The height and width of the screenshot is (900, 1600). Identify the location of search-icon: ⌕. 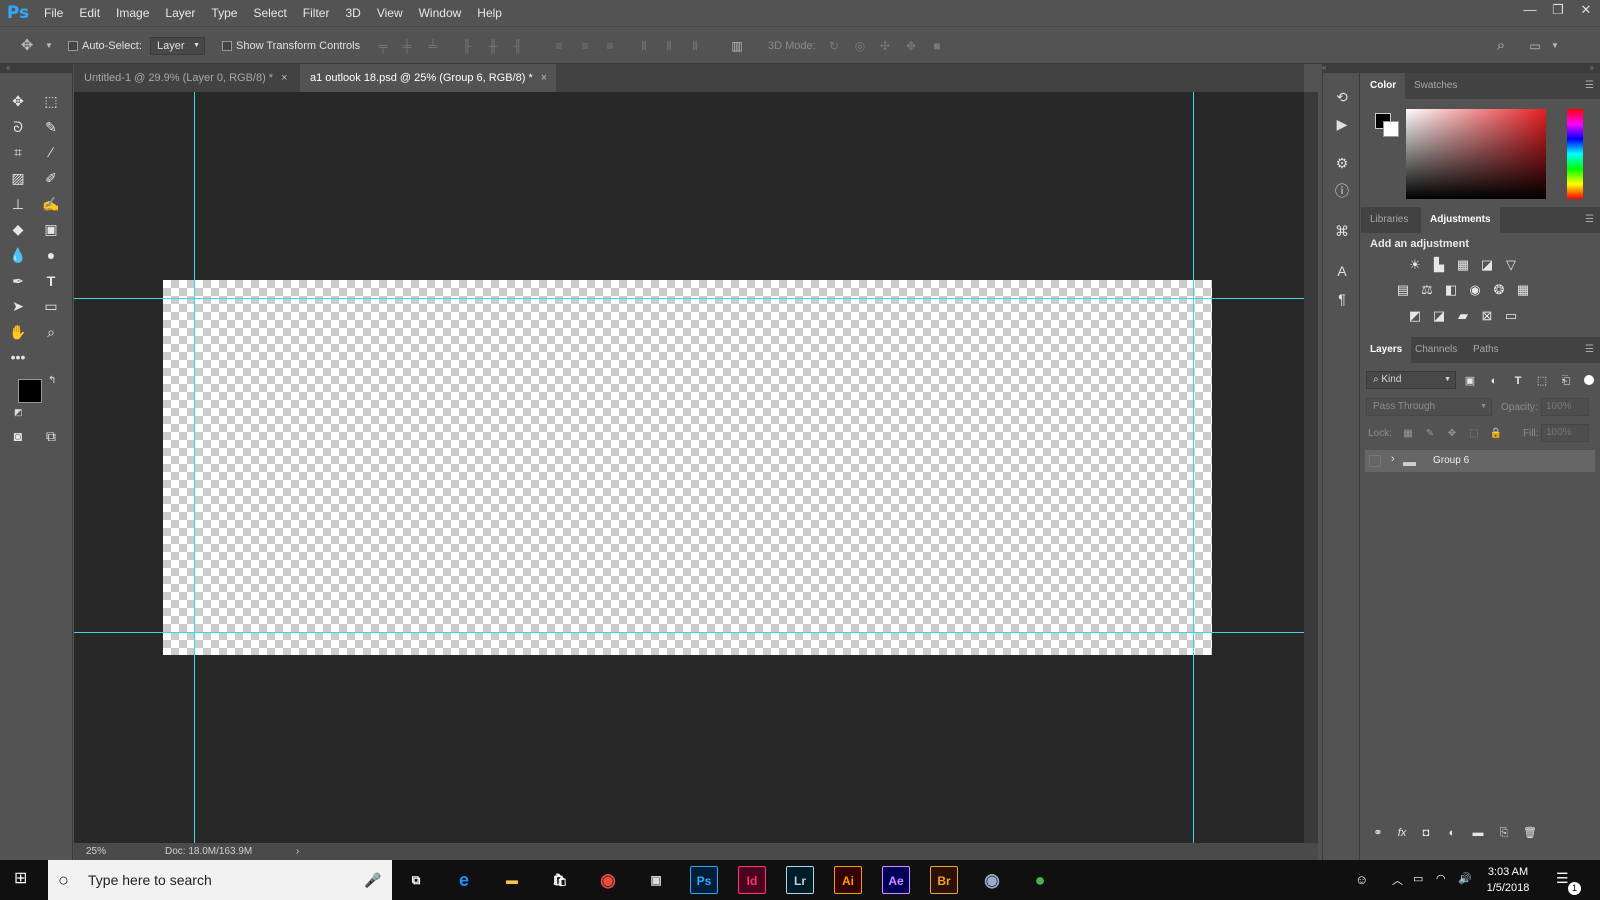
(1501, 45).